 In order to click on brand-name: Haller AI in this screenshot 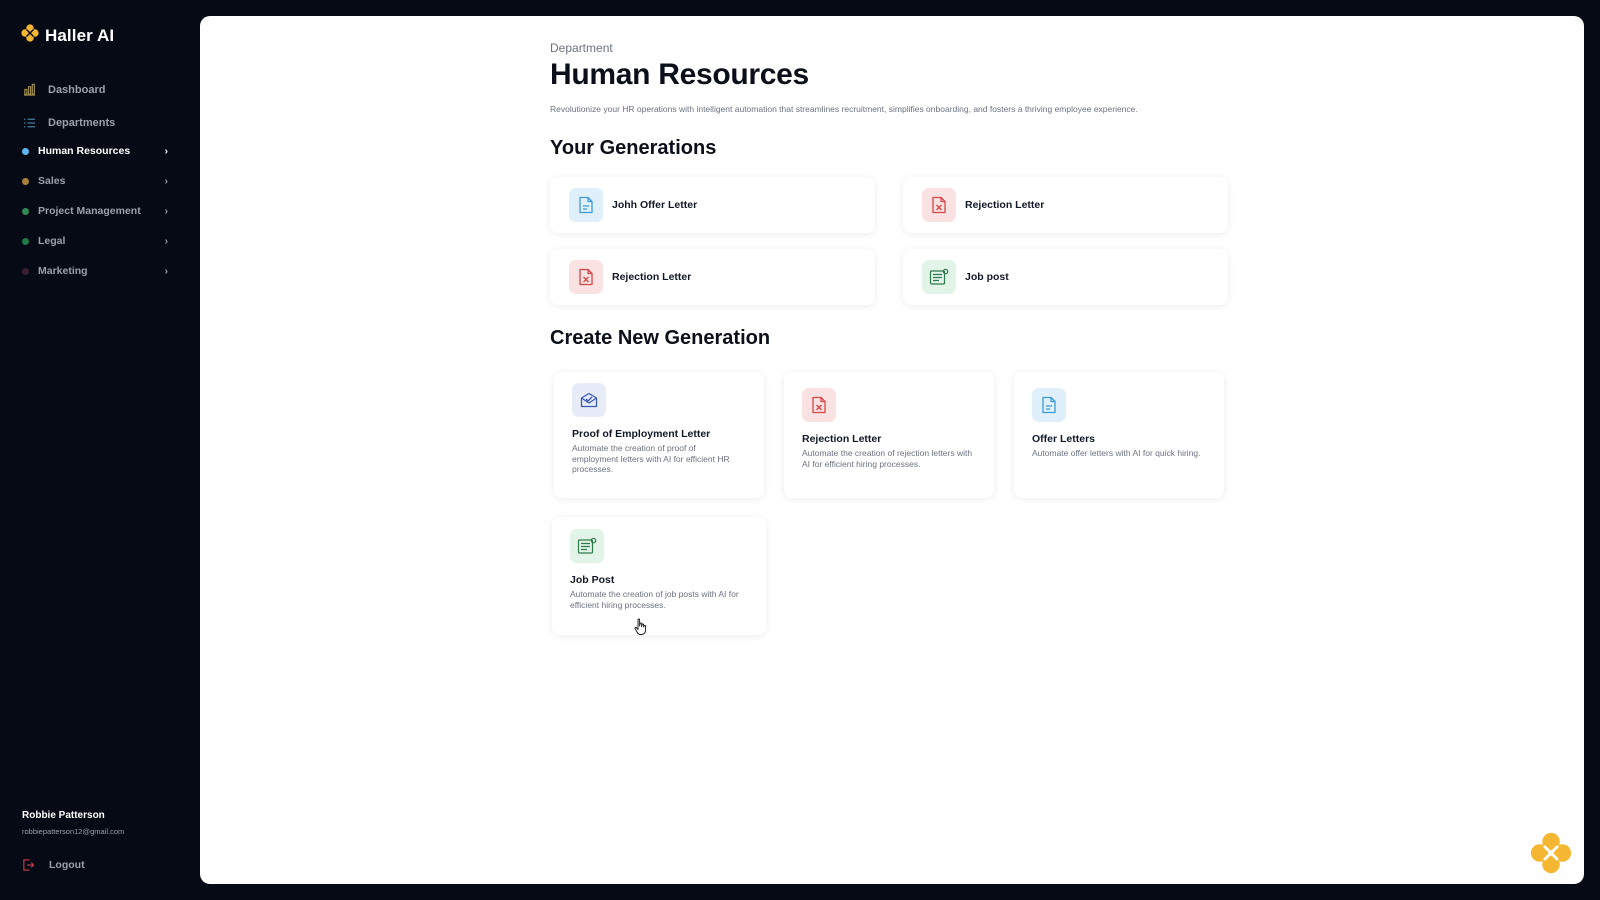, I will do `click(80, 35)`.